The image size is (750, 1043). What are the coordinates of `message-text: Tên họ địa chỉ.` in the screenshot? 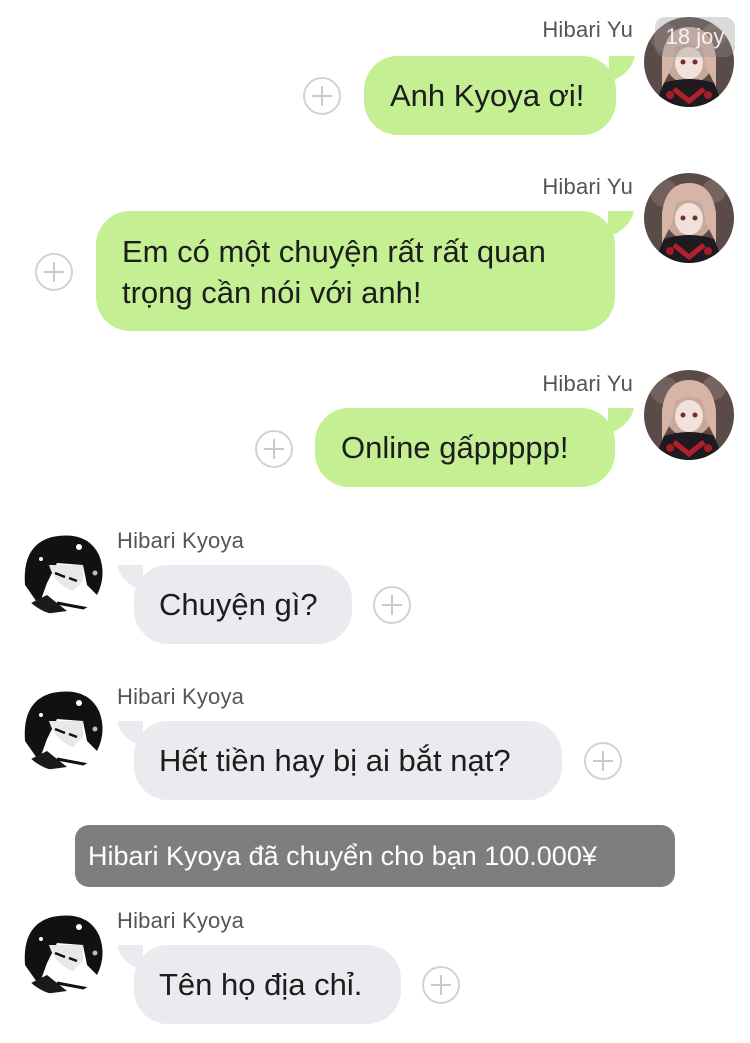 It's located at (261, 984).